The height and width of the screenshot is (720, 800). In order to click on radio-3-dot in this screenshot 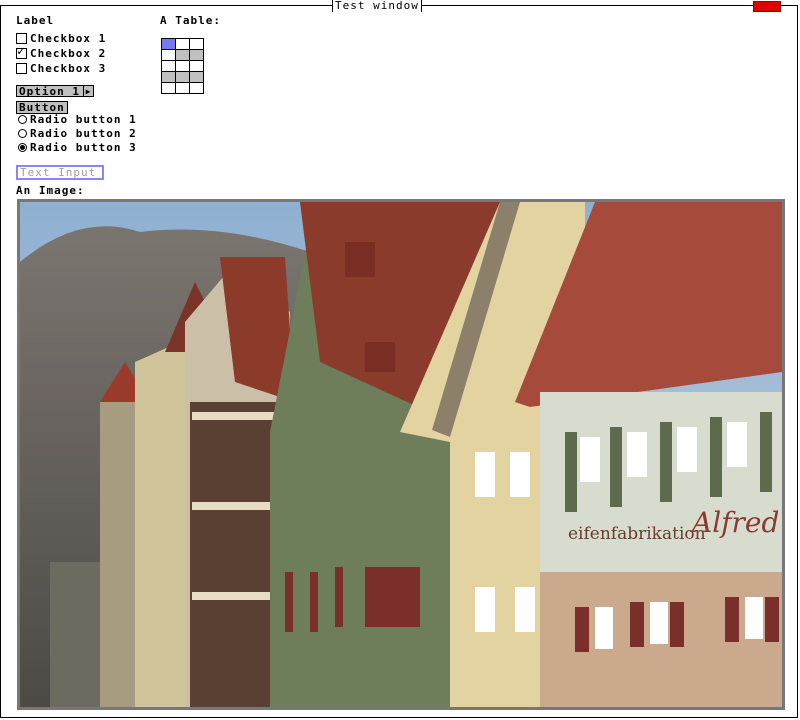, I will do `click(22, 147)`.